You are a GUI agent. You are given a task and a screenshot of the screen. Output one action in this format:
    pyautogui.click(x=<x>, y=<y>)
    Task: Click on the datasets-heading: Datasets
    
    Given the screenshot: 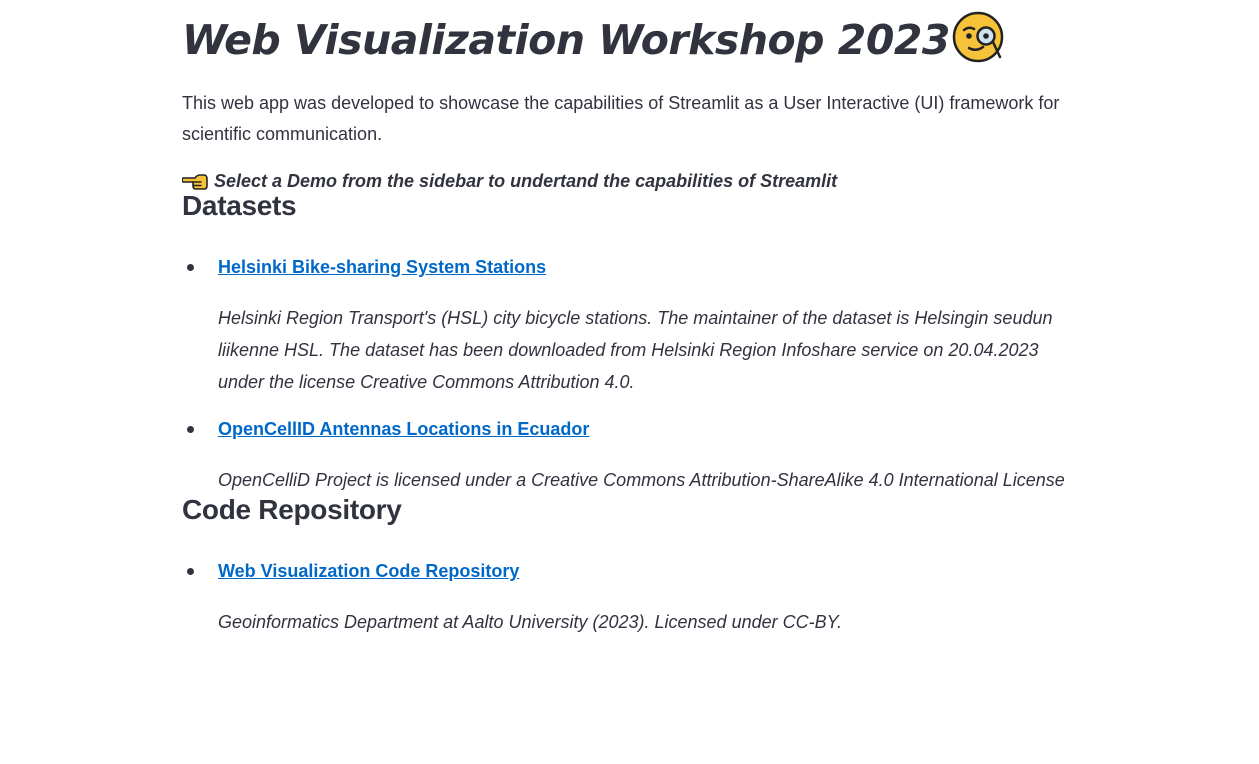 What is the action you would take?
    pyautogui.click(x=239, y=205)
    